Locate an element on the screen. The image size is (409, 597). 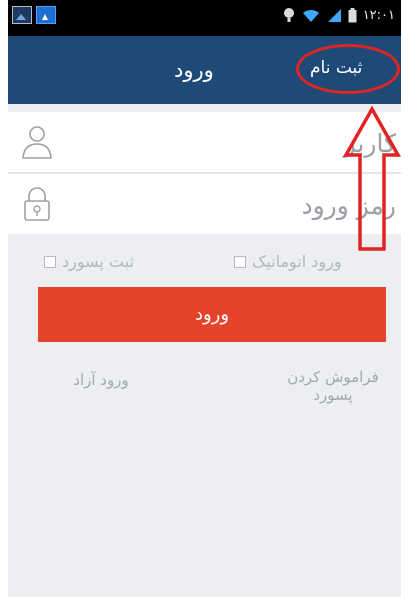
wifi-icon is located at coordinates (310, 15).